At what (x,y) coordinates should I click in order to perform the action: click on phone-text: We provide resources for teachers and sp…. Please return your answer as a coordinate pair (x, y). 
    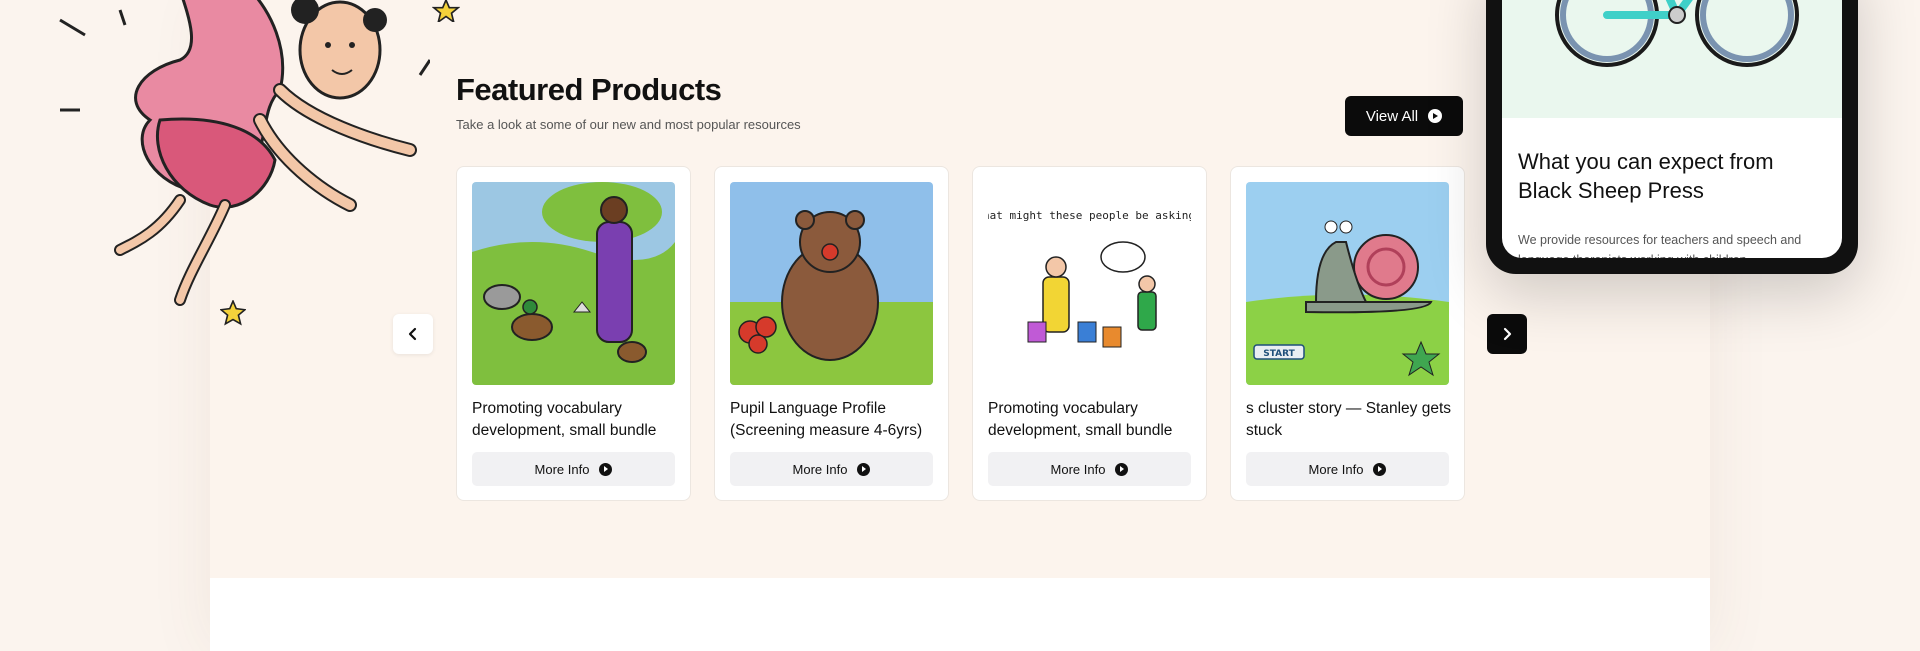
    Looking at the image, I should click on (1660, 245).